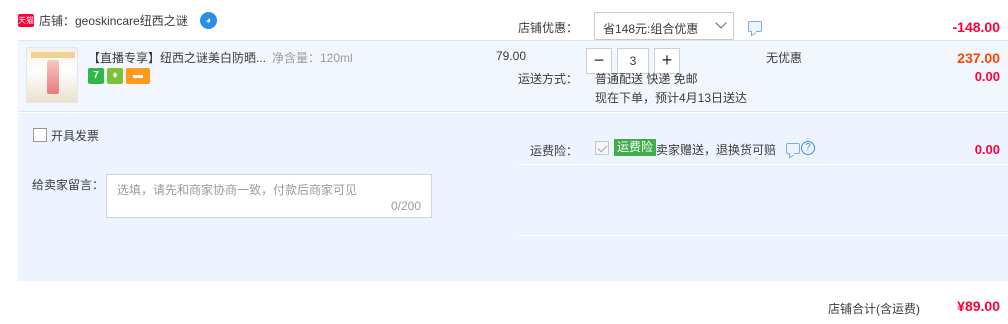  Describe the element at coordinates (646, 79) in the screenshot. I see `shipping-method: 普通配送 快递 免邮` at that location.